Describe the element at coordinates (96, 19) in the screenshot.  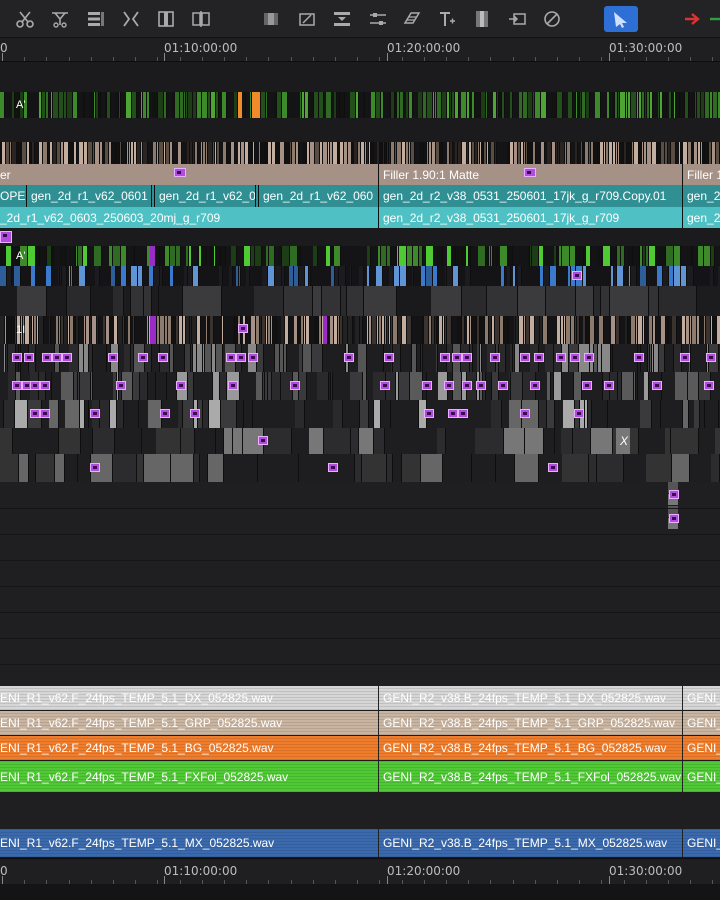
I see `list-icon` at that location.